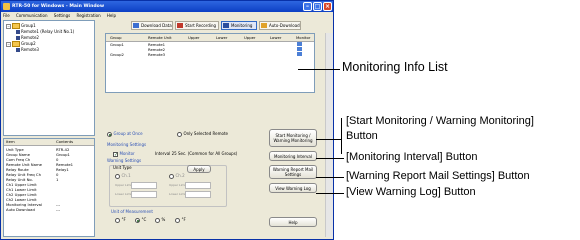 The image size is (580, 240). Describe the element at coordinates (124, 160) in the screenshot. I see `warning-settings-label: Warning Settings` at that location.